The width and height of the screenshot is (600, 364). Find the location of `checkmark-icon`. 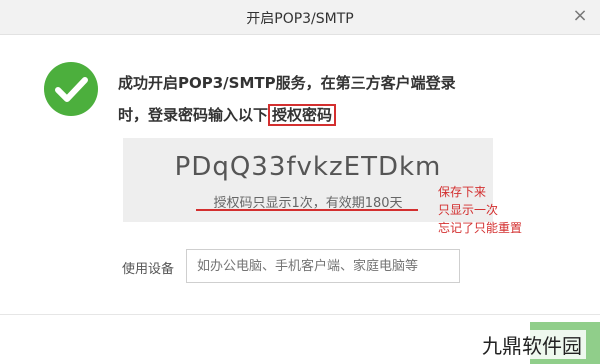

checkmark-icon is located at coordinates (71, 89).